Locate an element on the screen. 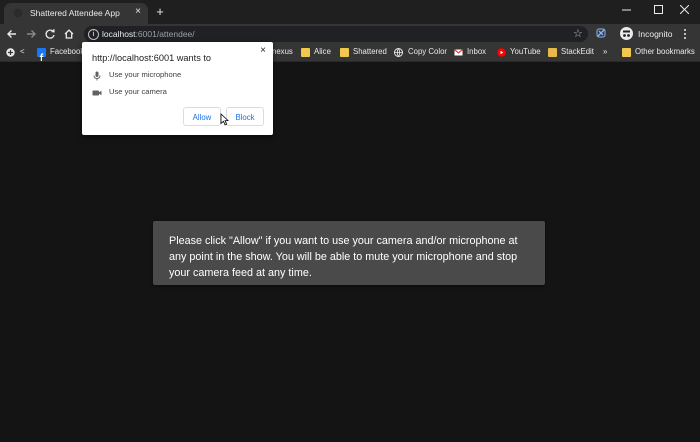 This screenshot has width=700, height=442. bookmark-label: nexus is located at coordinates (282, 51).